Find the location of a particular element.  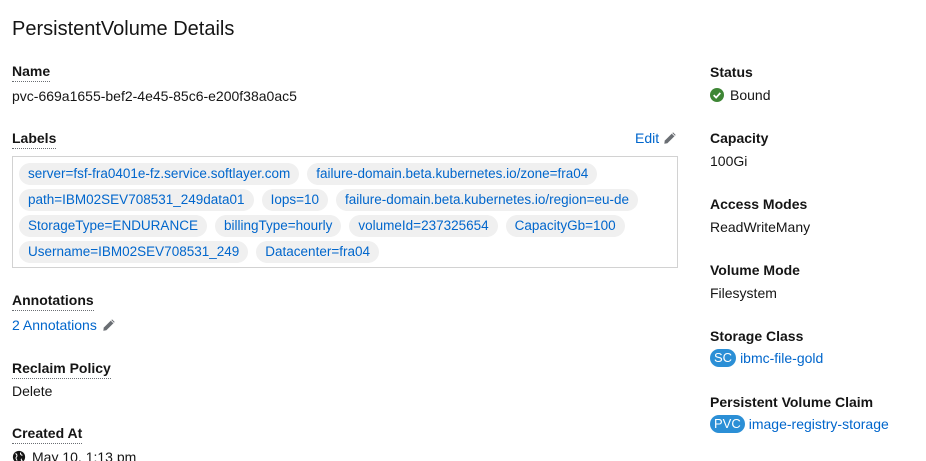

edit-labels-button: Edit is located at coordinates (656, 138).